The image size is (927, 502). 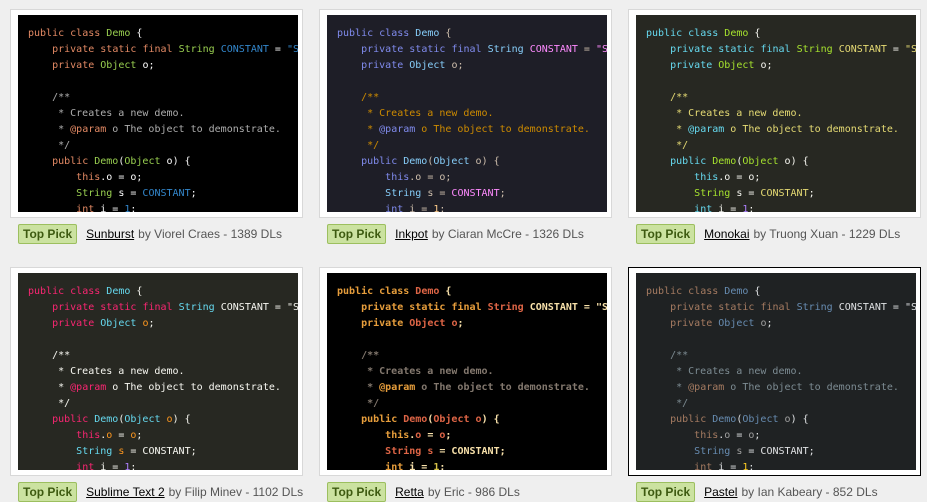 I want to click on code-line: public class Demo {, so click(x=781, y=34).